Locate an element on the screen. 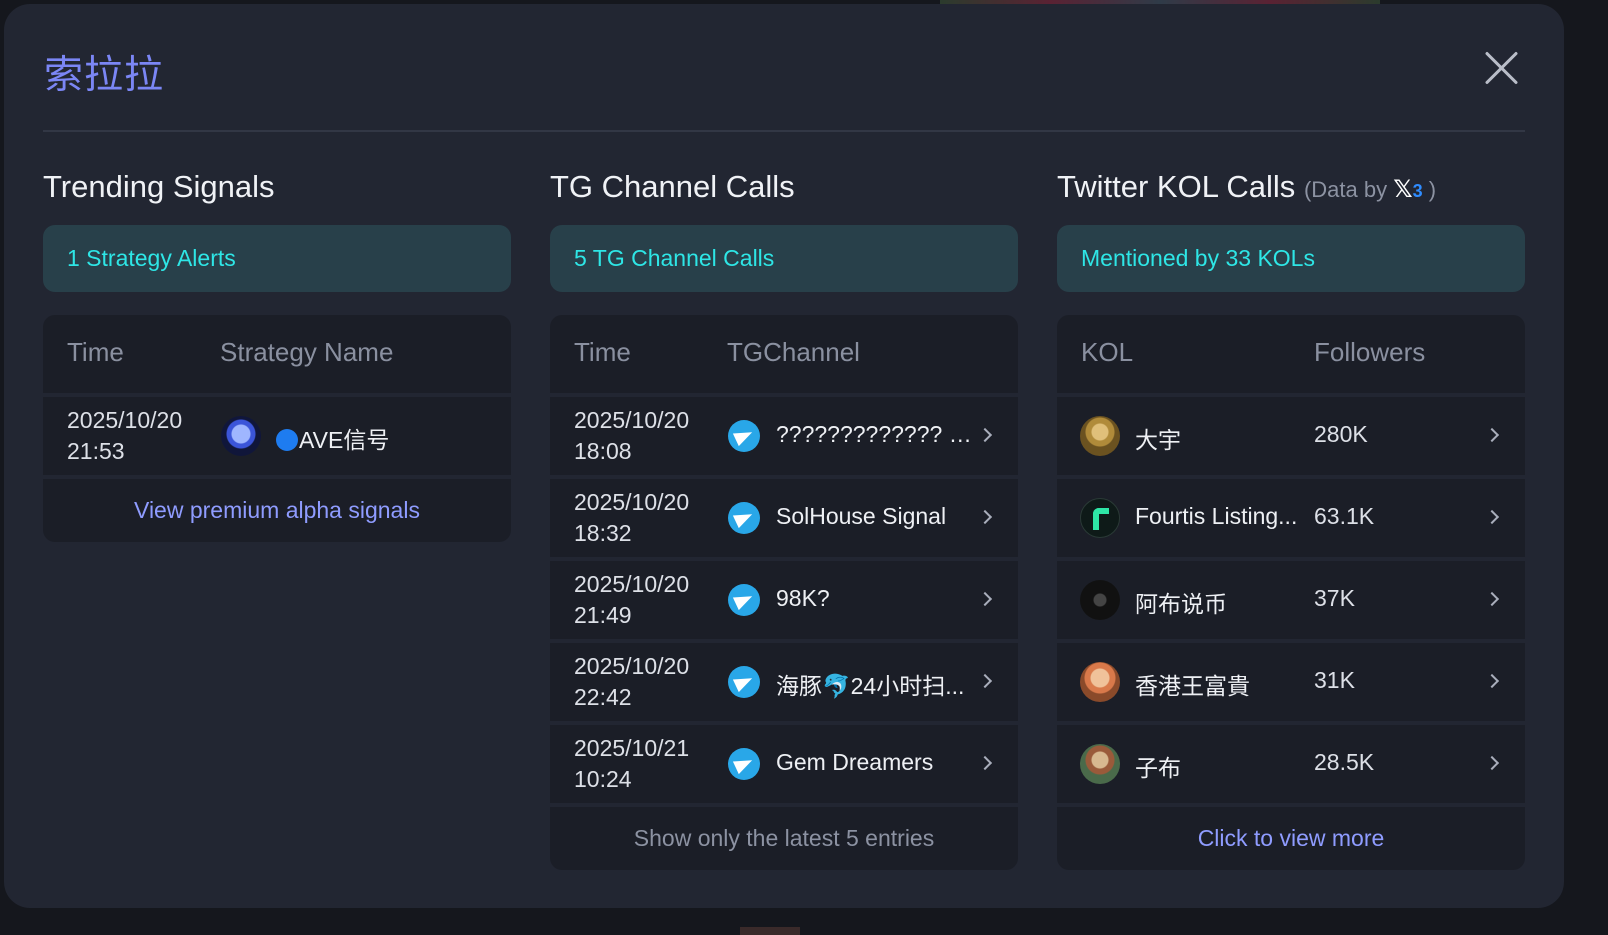  table-header: Time Strategy Name is located at coordinates (277, 354).